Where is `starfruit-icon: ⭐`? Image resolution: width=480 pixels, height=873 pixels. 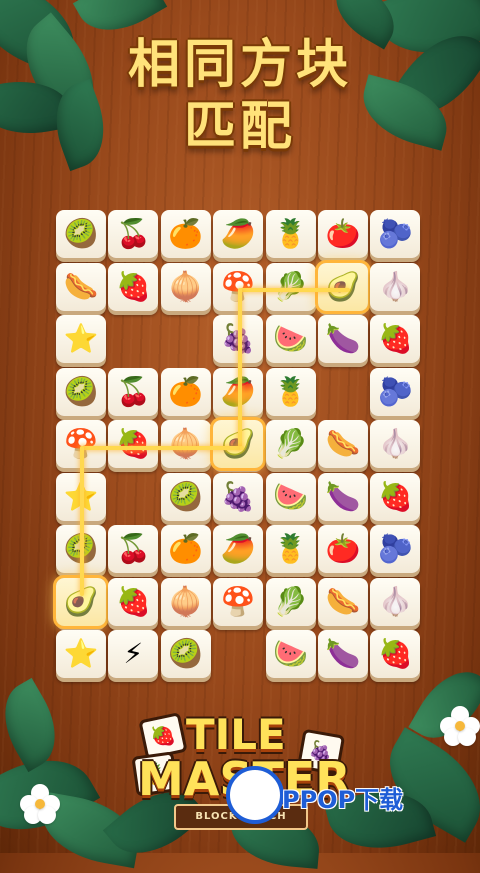
starfruit-icon: ⭐ is located at coordinates (81, 338).